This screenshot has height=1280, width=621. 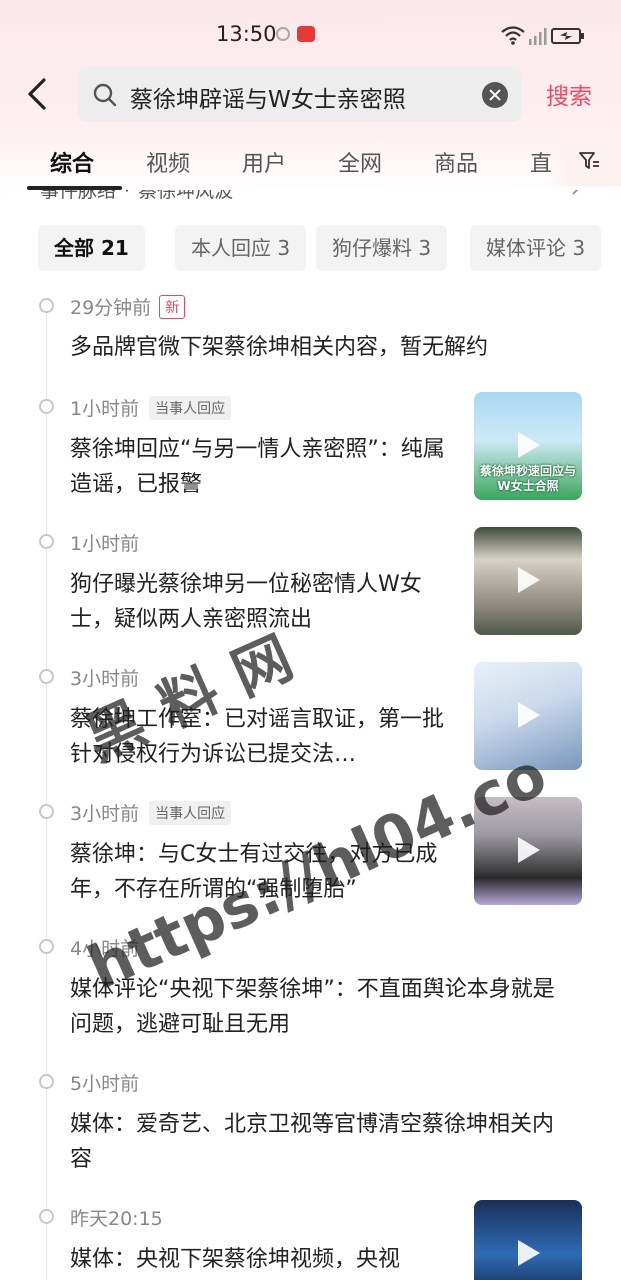 I want to click on status-bar: 13:50, so click(x=310, y=35).